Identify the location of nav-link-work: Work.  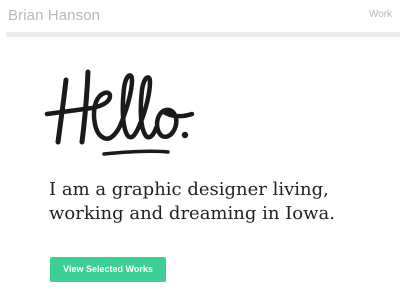
(380, 14).